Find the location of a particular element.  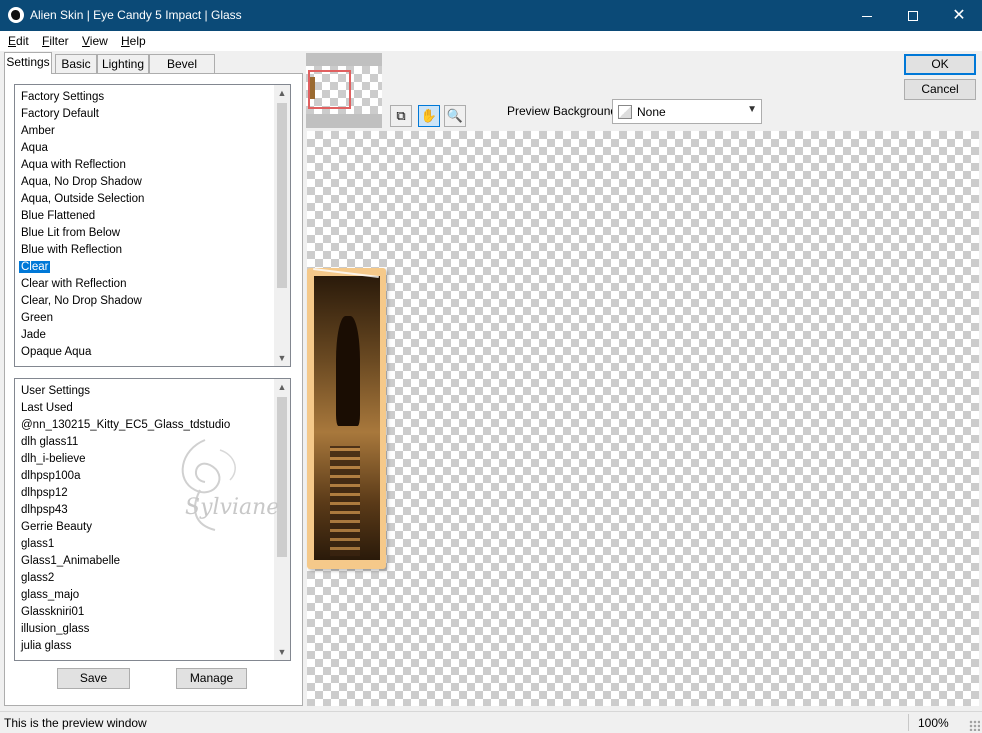

save-button: Save is located at coordinates (93, 678).